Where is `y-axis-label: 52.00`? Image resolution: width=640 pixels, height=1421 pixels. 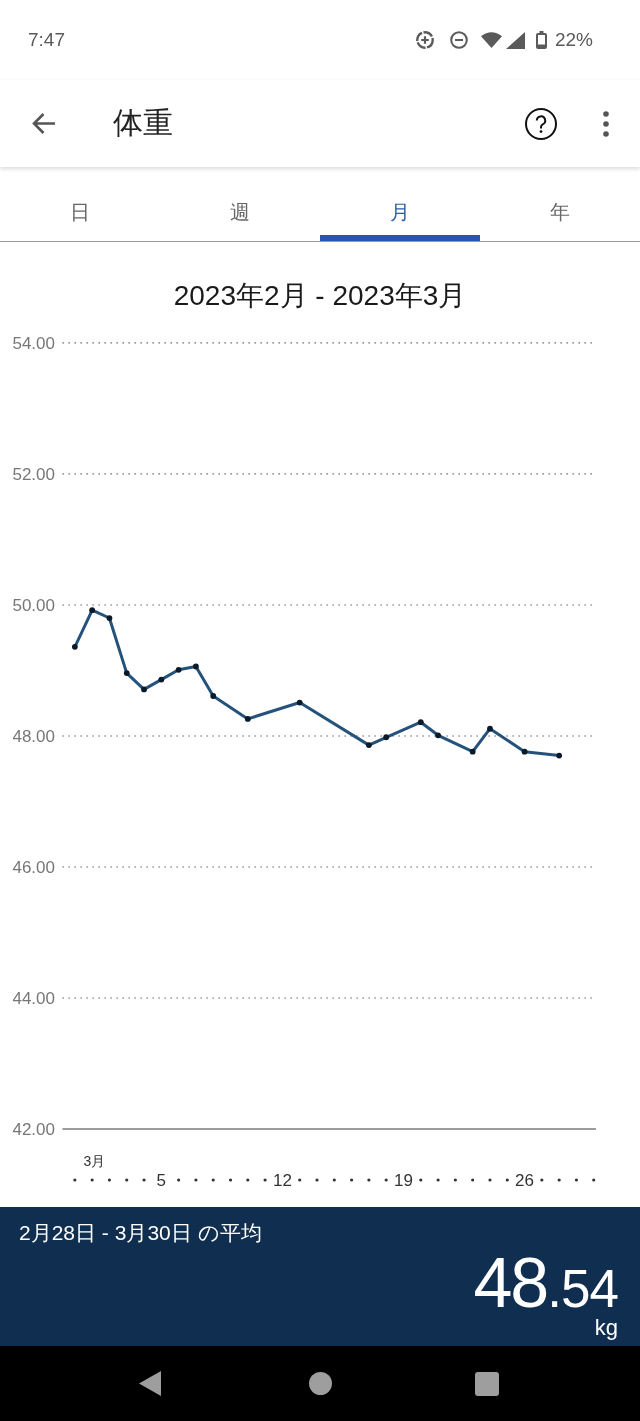 y-axis-label: 52.00 is located at coordinates (33, 474).